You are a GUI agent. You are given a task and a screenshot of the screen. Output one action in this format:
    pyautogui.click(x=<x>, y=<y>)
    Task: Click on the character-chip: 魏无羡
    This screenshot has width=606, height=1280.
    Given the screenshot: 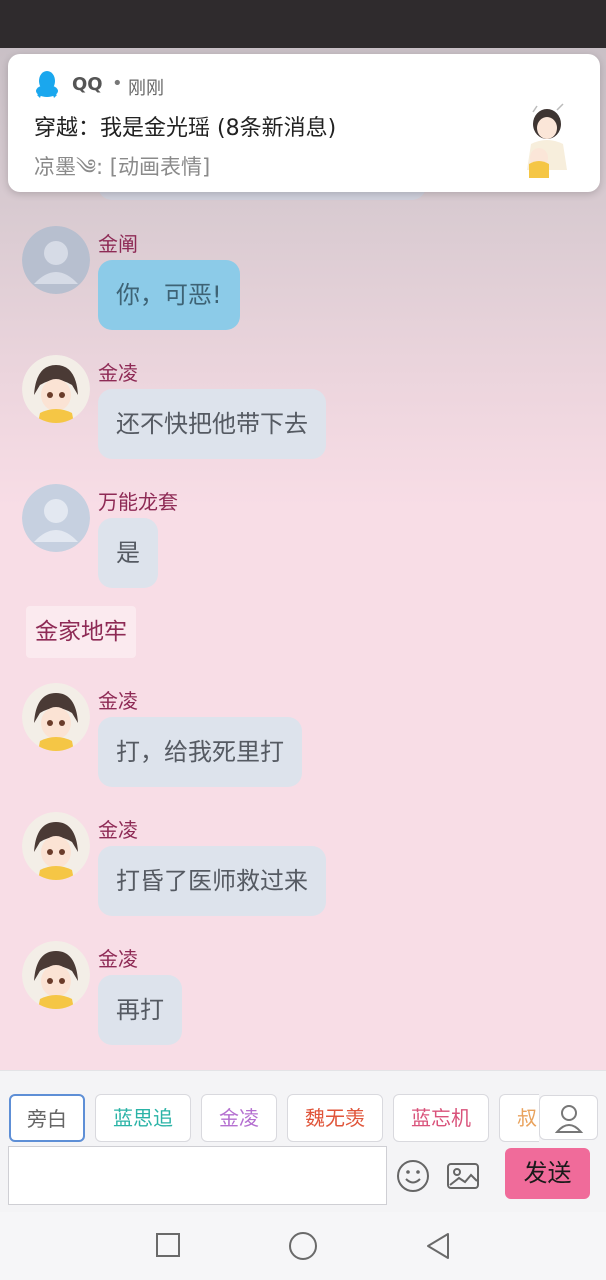 What is the action you would take?
    pyautogui.click(x=335, y=1118)
    